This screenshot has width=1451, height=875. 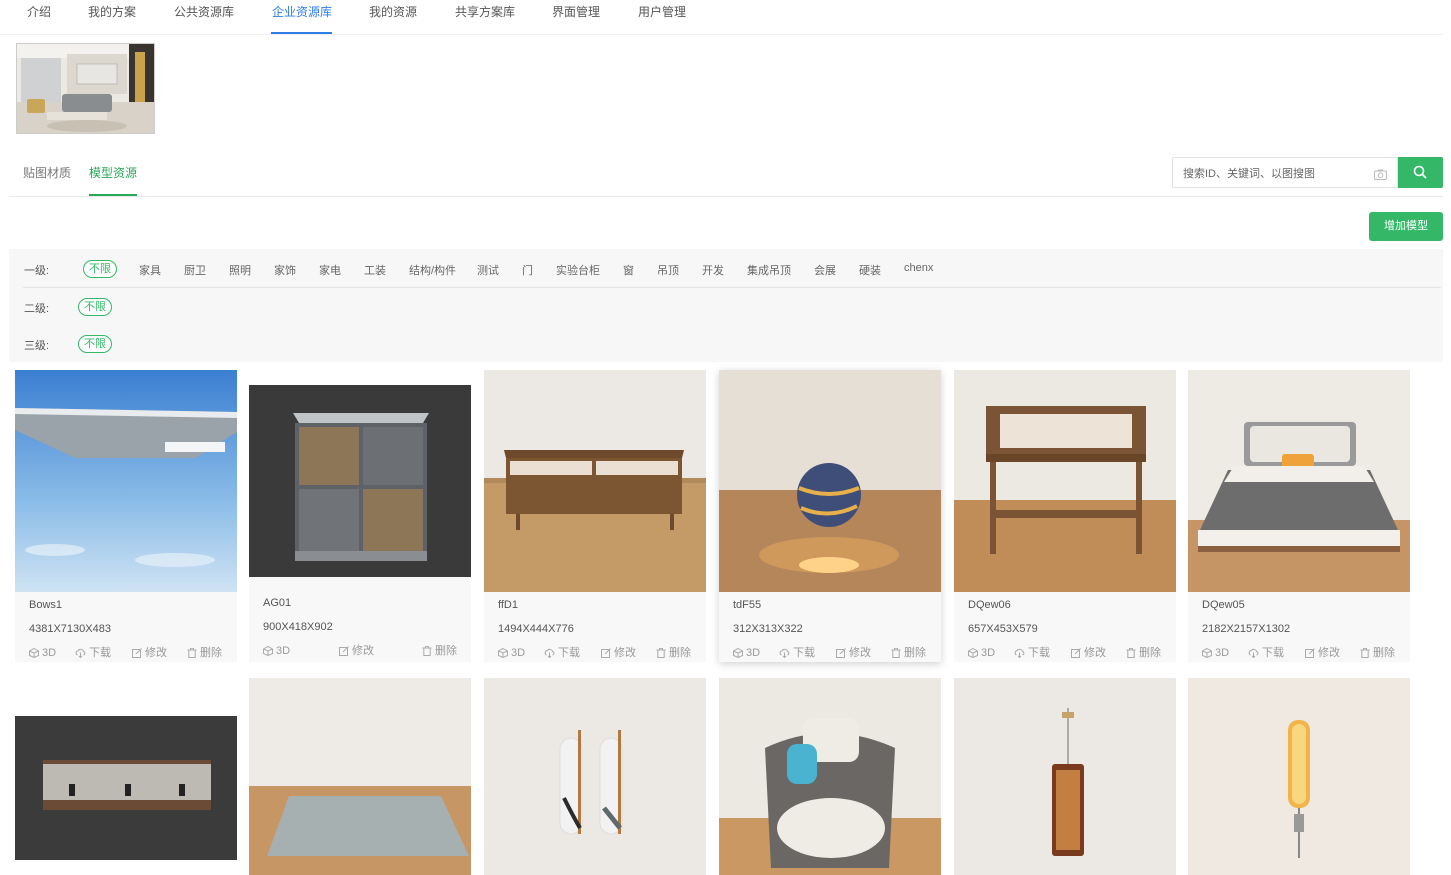 I want to click on nav-intro: 介绍, so click(x=39, y=12).